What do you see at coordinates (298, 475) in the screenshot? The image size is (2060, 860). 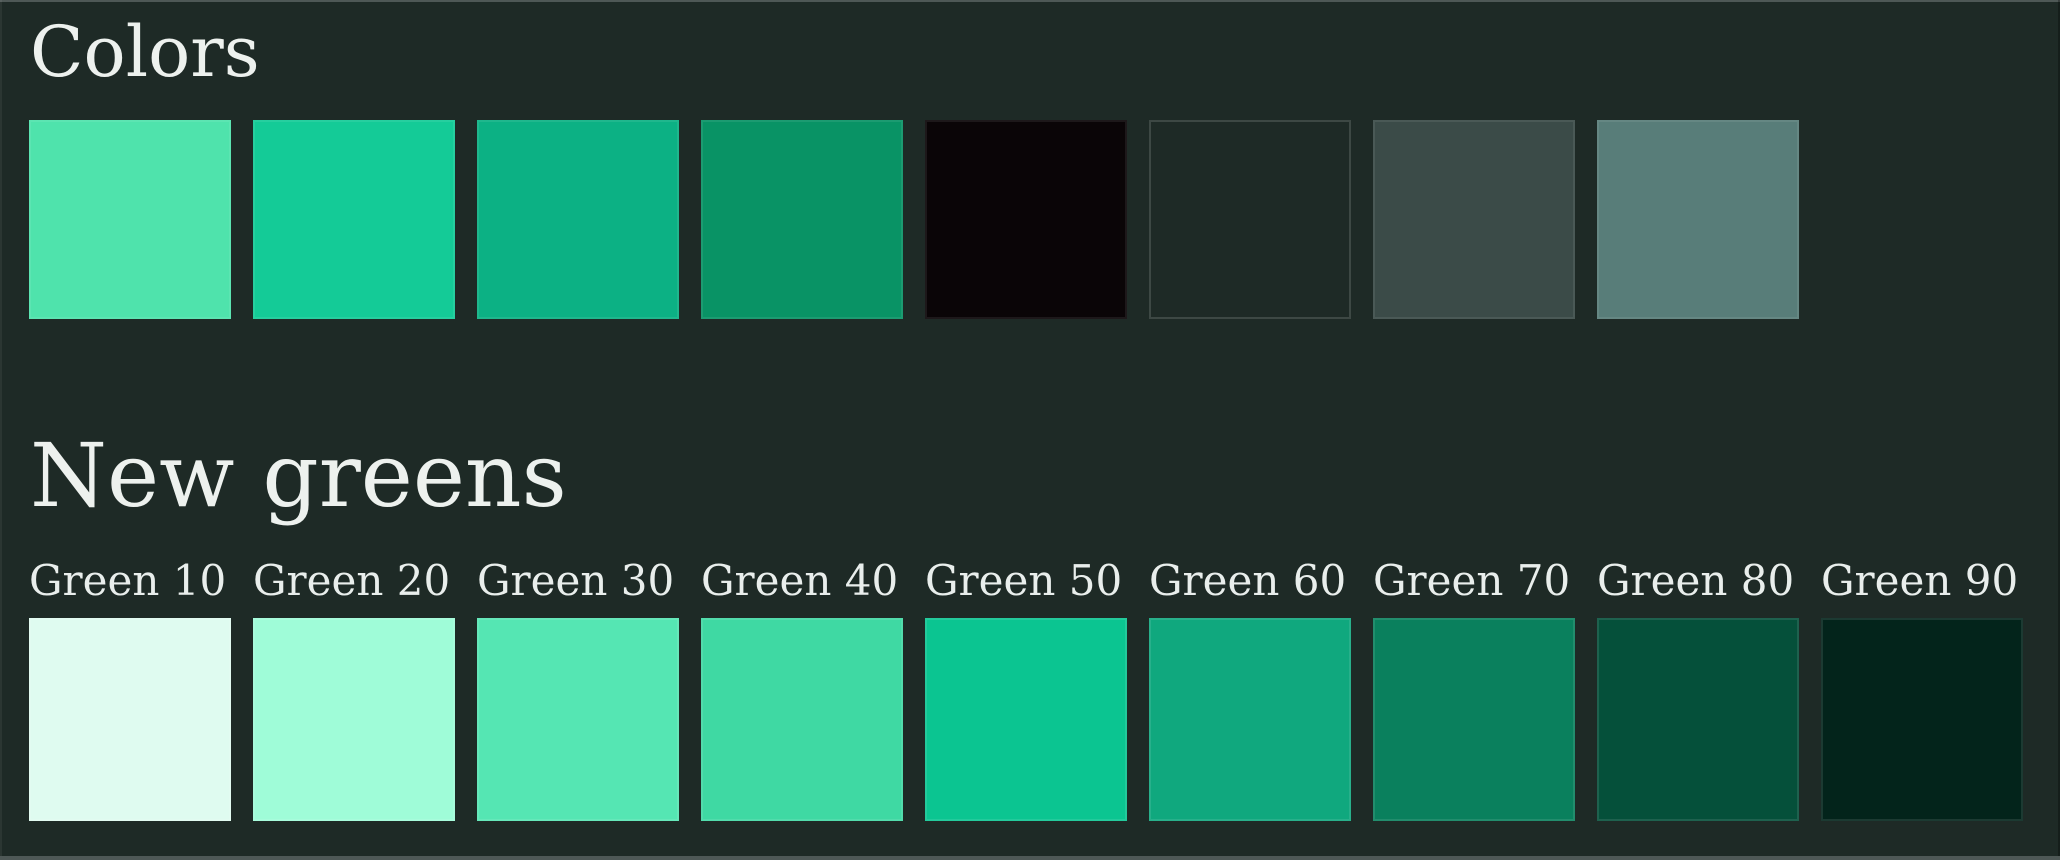 I see `new-greens-section-title: New greens` at bounding box center [298, 475].